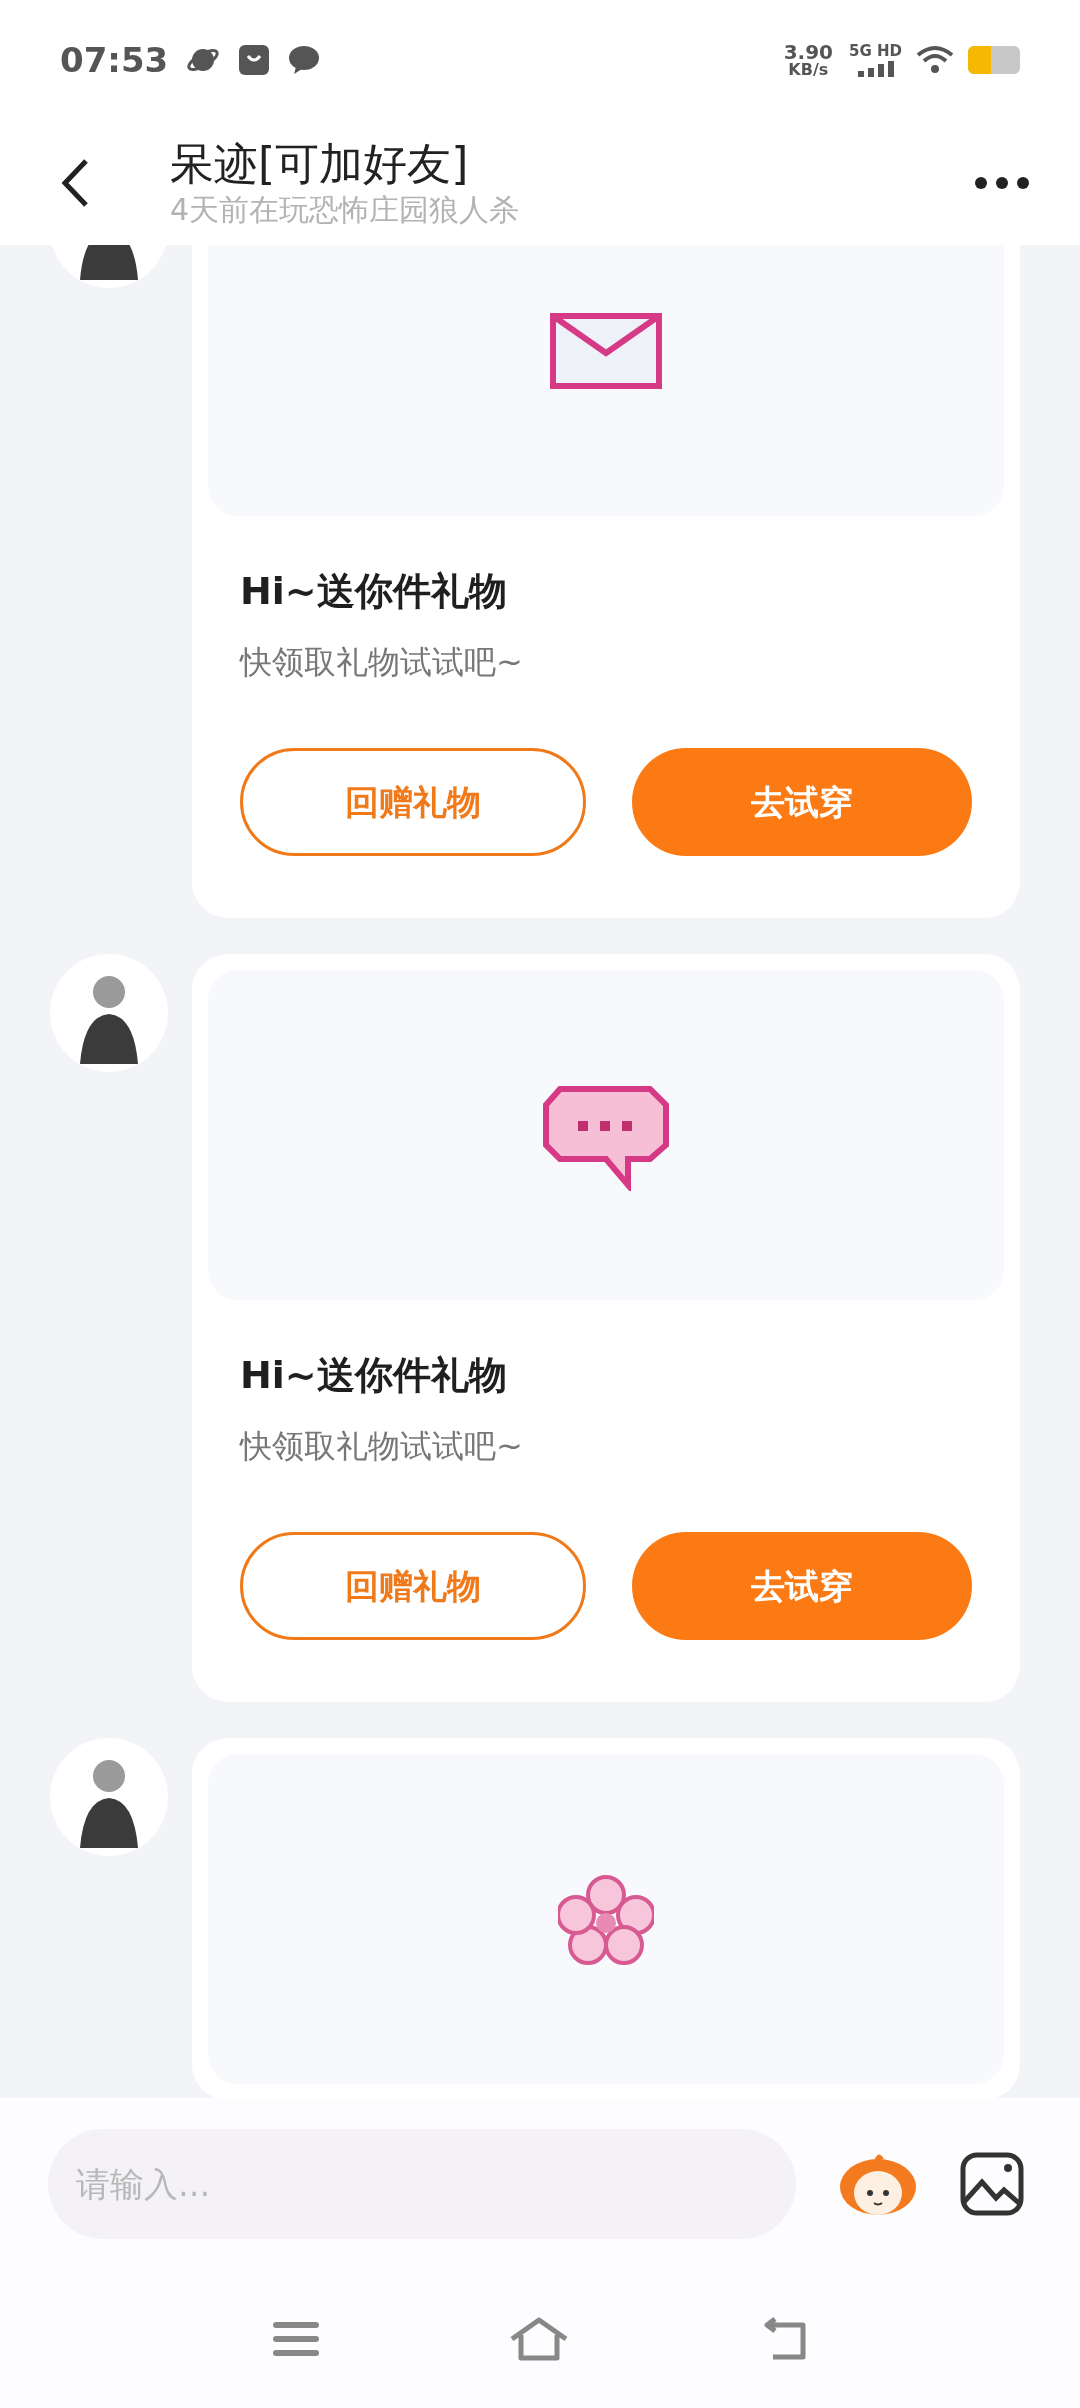  Describe the element at coordinates (606, 351) in the screenshot. I see `envelope-icon` at that location.